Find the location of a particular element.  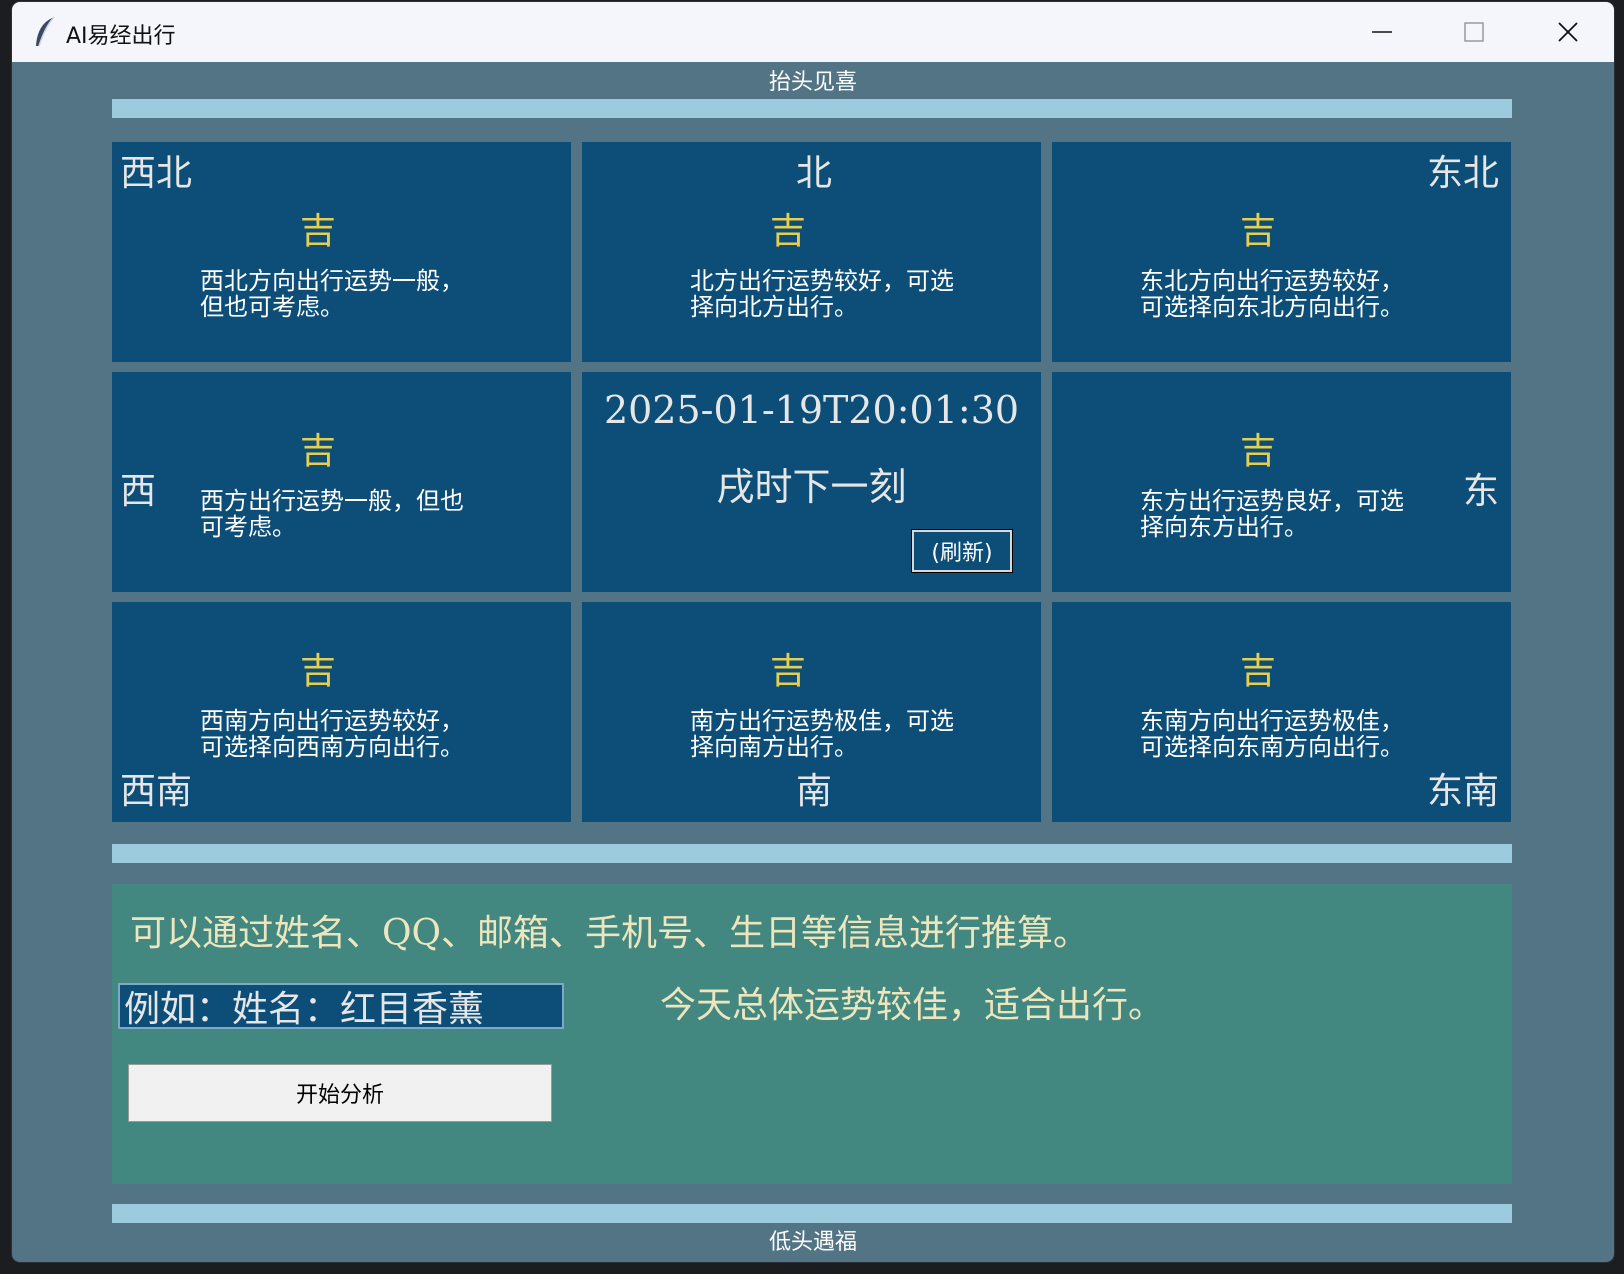

minimize-icon is located at coordinates (1382, 32).